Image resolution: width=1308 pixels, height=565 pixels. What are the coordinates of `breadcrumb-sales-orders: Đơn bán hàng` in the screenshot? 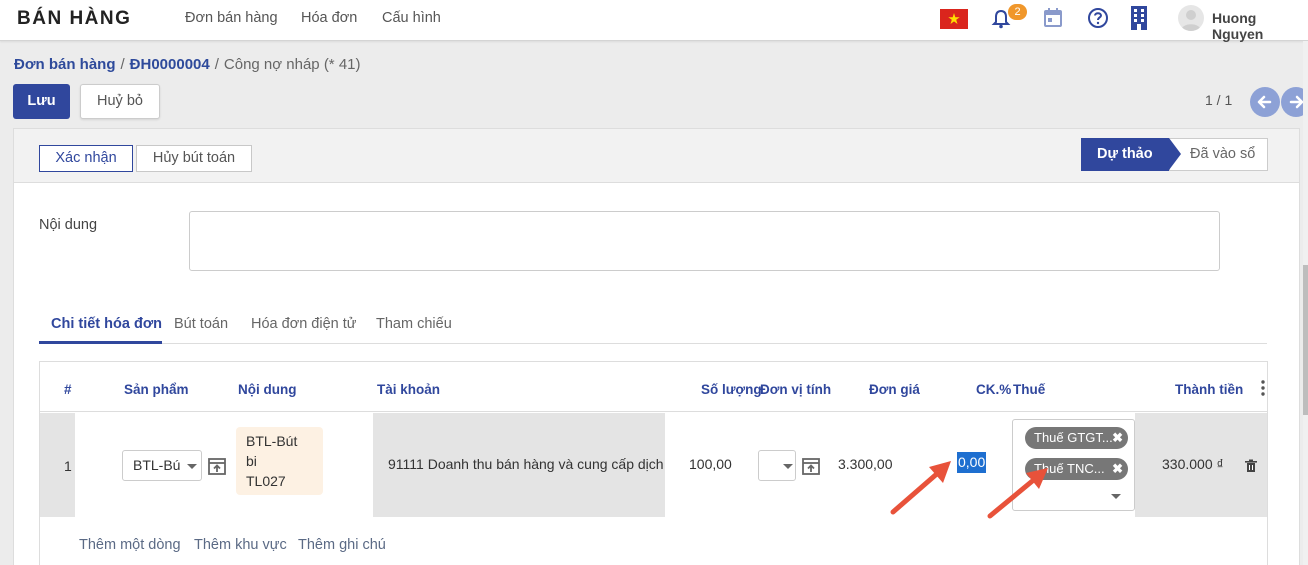 It's located at (65, 64).